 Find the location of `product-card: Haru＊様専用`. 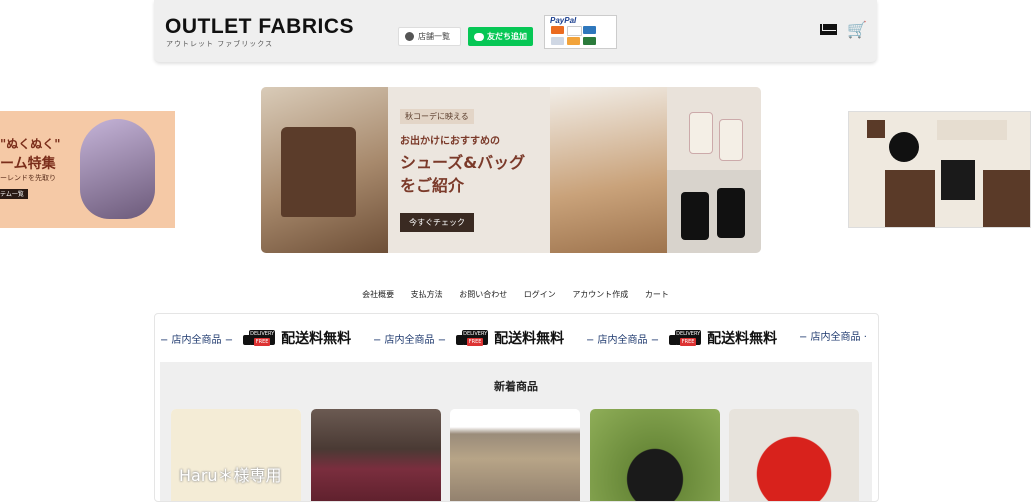

product-card: Haru＊様専用 is located at coordinates (236, 455).